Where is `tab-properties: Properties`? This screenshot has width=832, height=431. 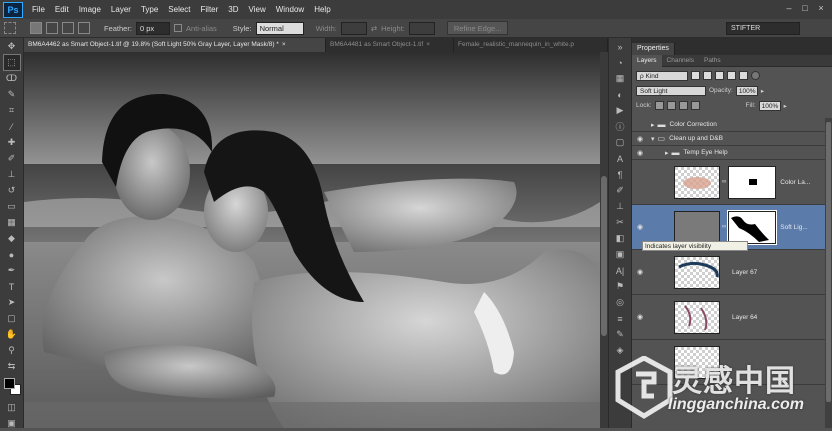
tab-properties: Properties is located at coordinates (653, 49).